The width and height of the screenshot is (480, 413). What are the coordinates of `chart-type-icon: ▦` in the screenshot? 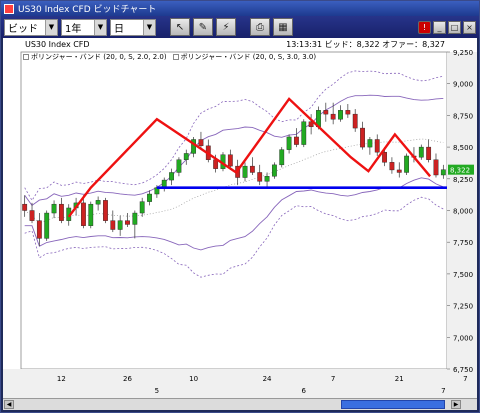 It's located at (283, 27).